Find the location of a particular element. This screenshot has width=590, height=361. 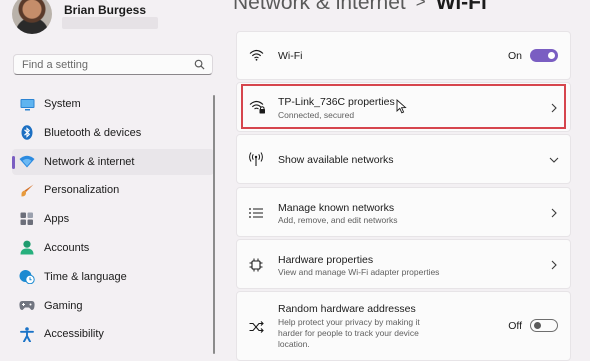

bluetooth-icon is located at coordinates (27, 133).